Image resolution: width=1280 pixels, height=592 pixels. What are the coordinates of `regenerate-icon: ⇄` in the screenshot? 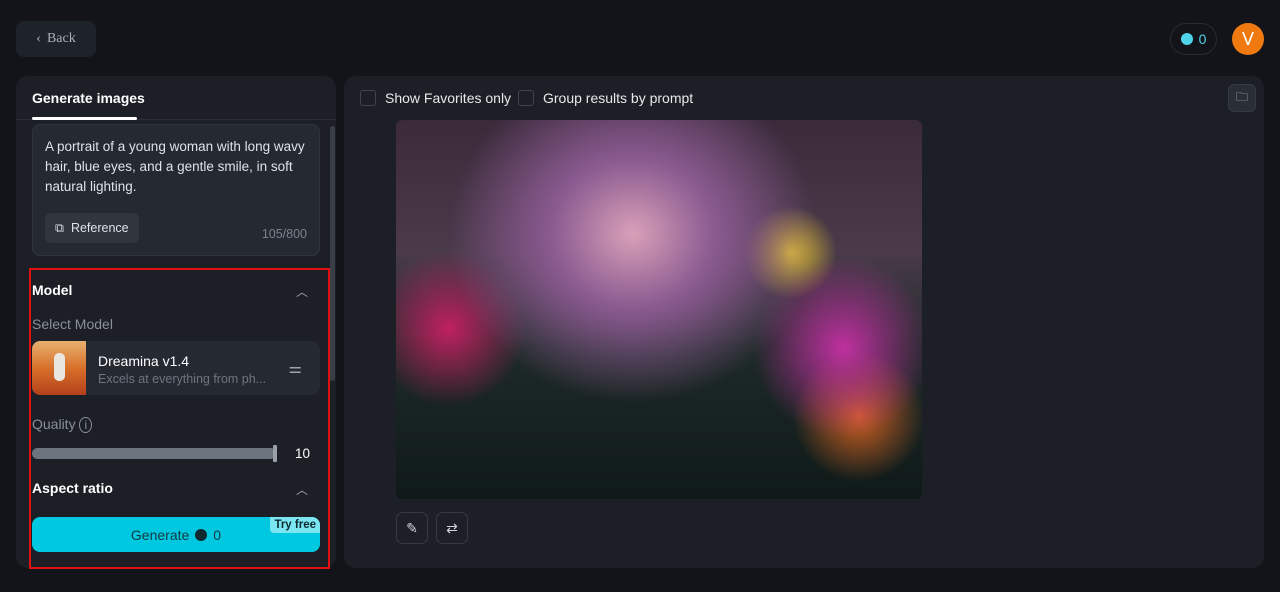 It's located at (452, 528).